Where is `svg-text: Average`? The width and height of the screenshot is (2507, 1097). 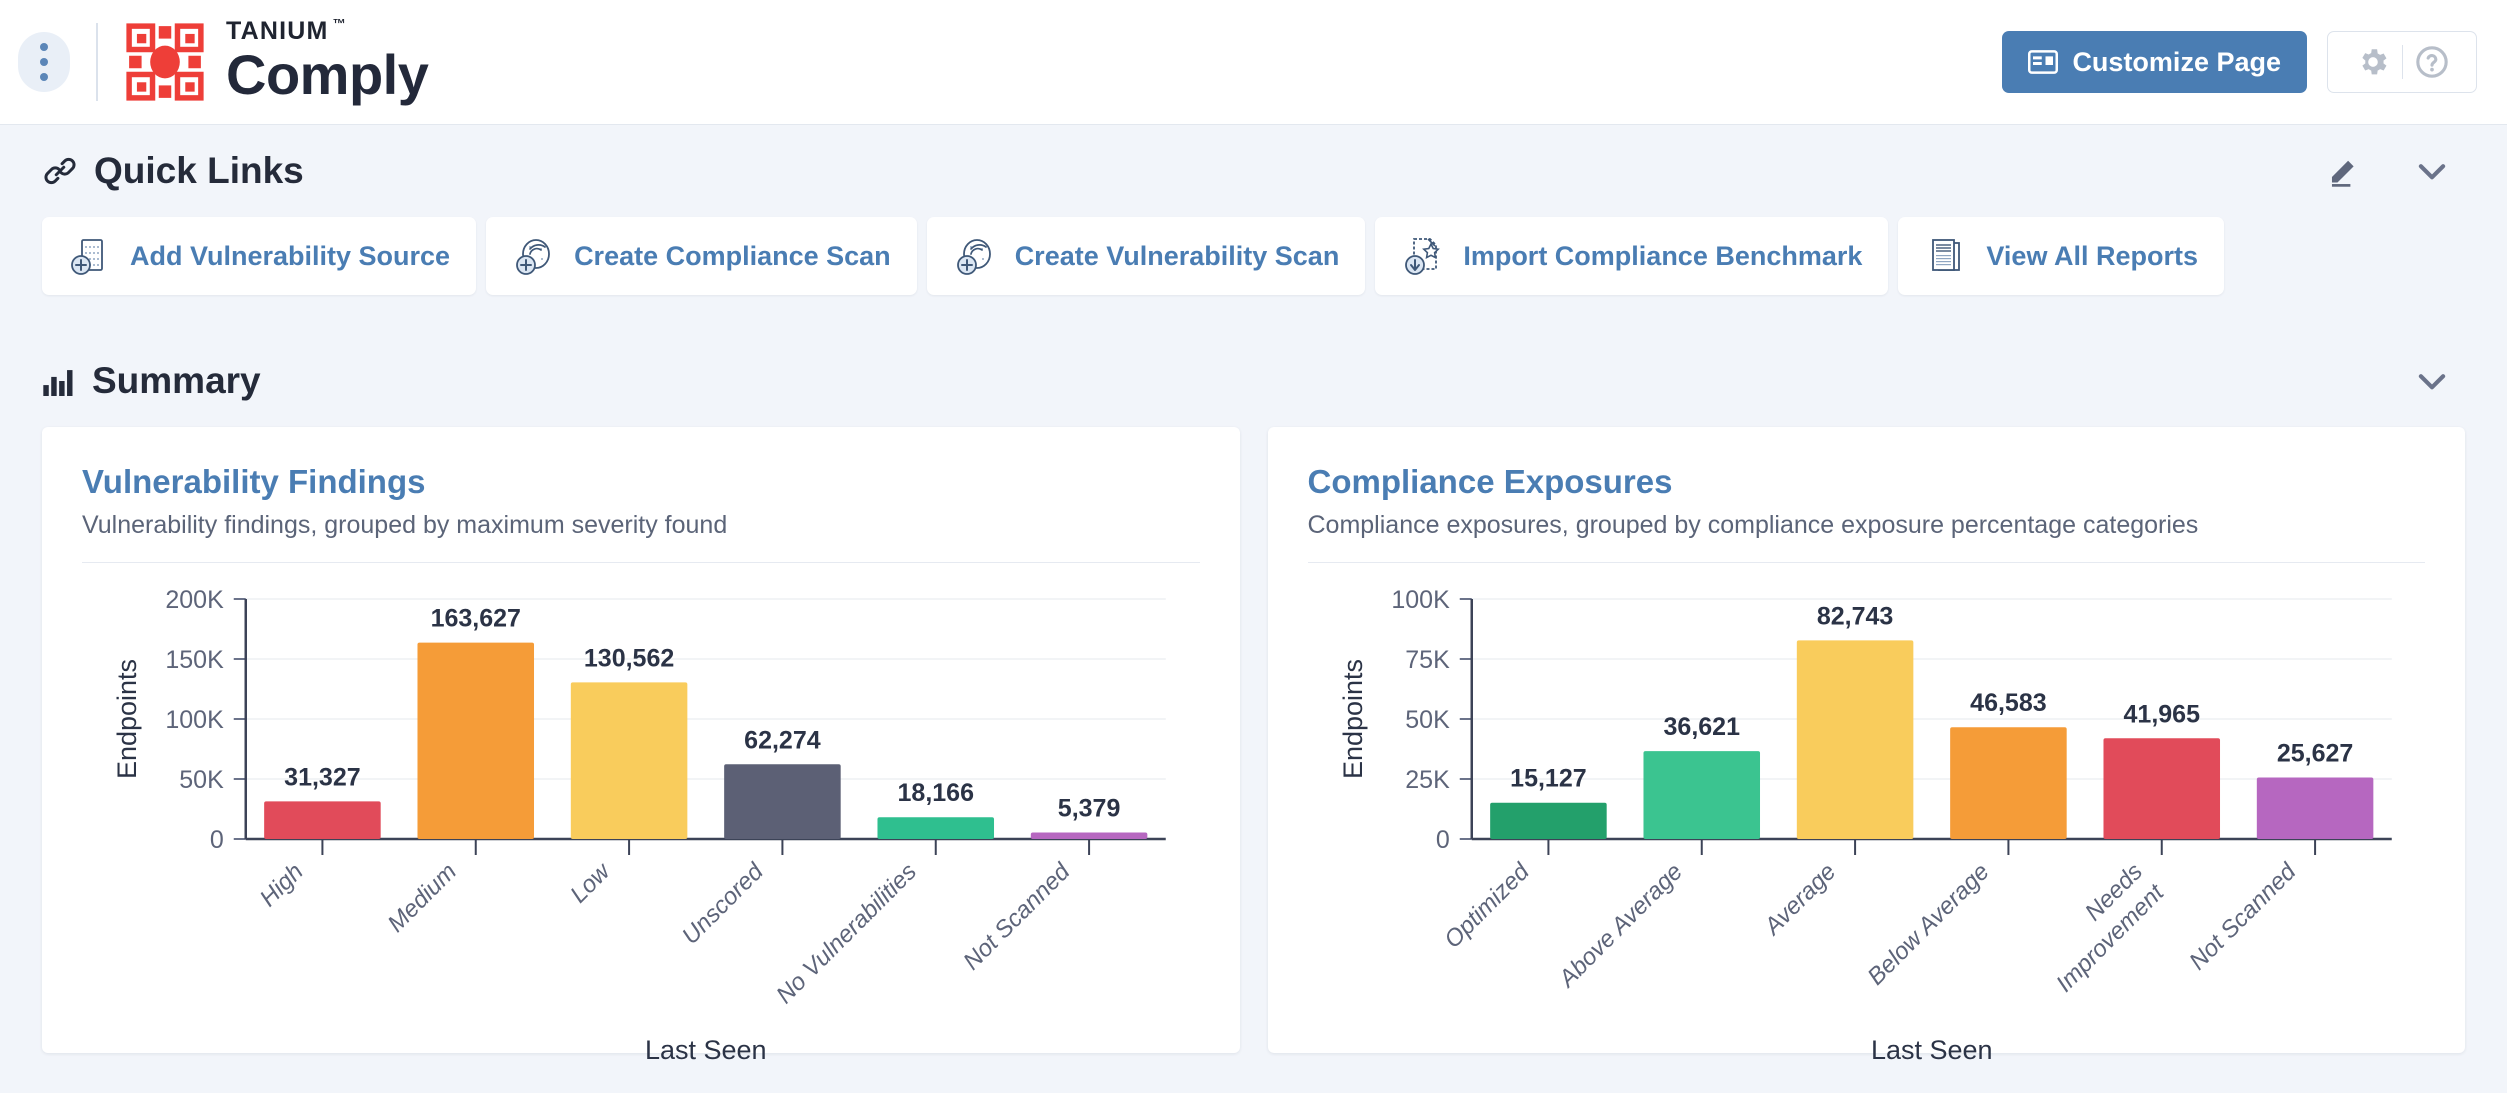
svg-text: Average is located at coordinates (1798, 899).